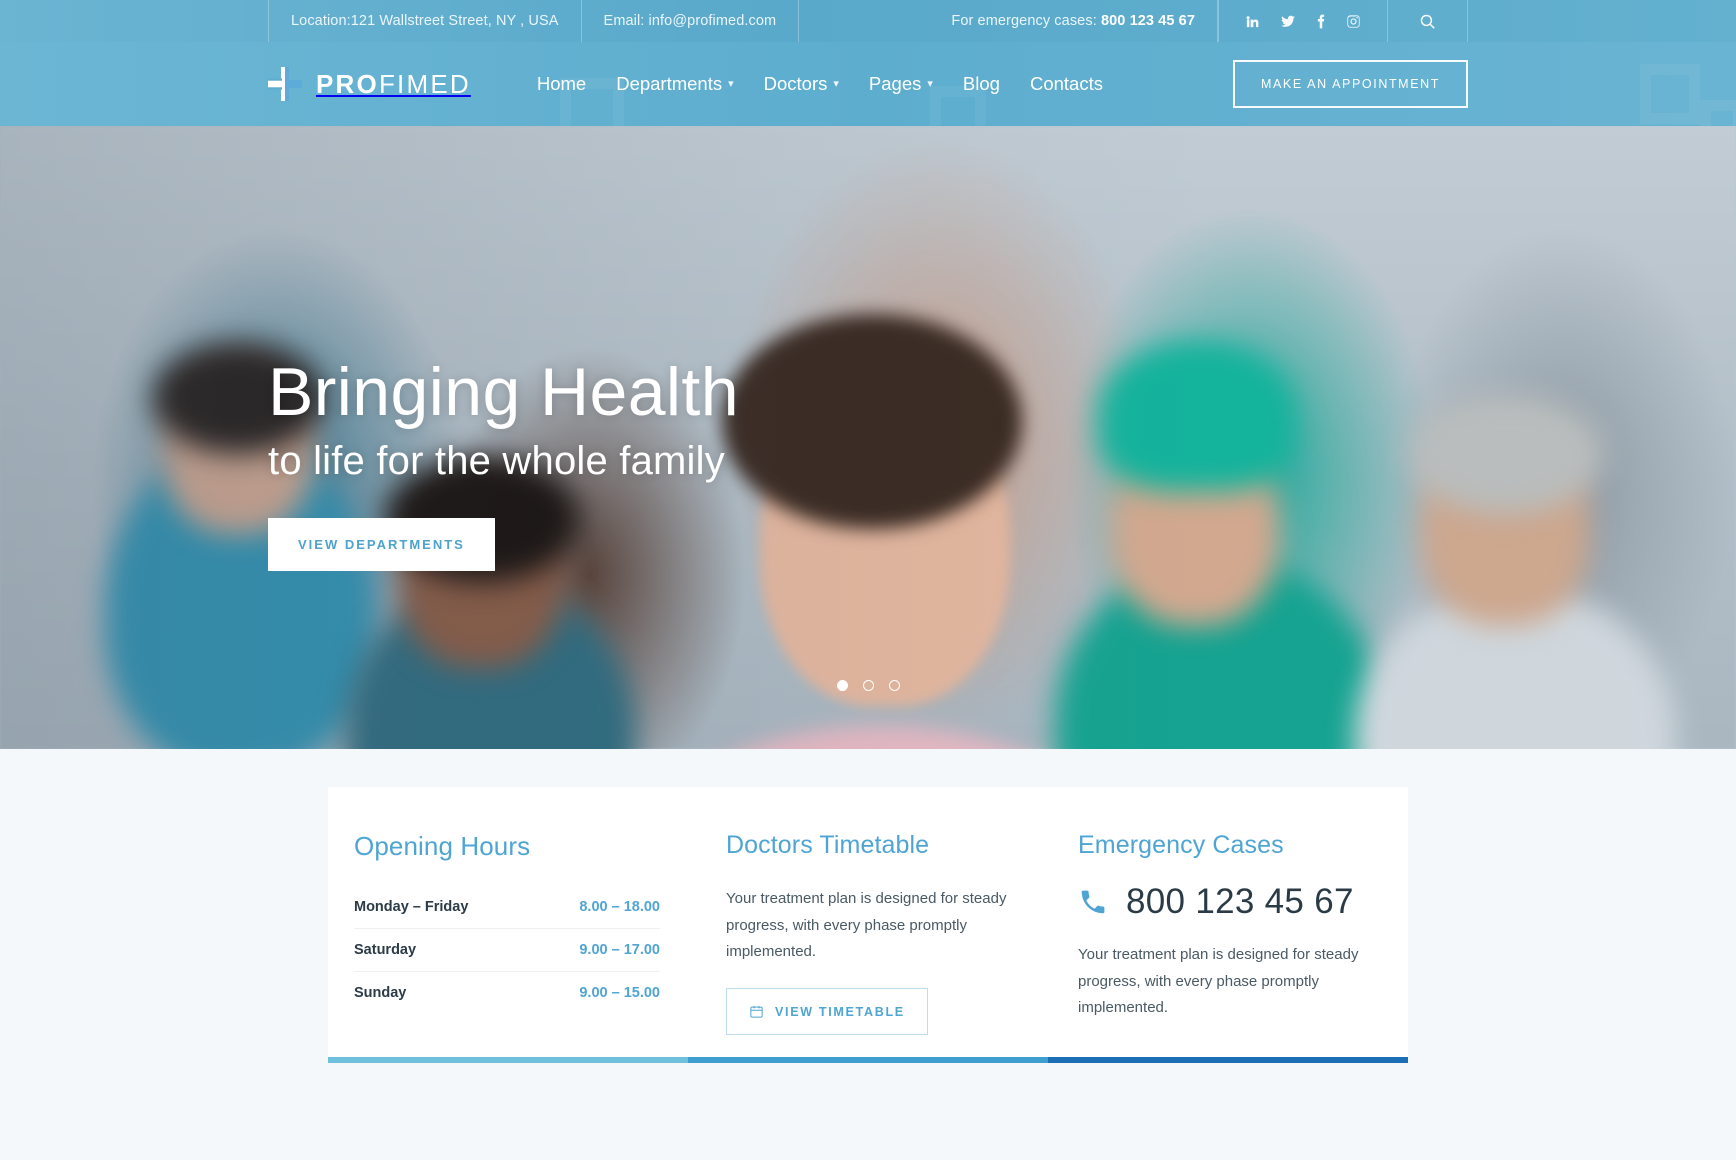 This screenshot has width=1736, height=1160. What do you see at coordinates (385, 950) in the screenshot?
I see `hours-day: Saturday` at bounding box center [385, 950].